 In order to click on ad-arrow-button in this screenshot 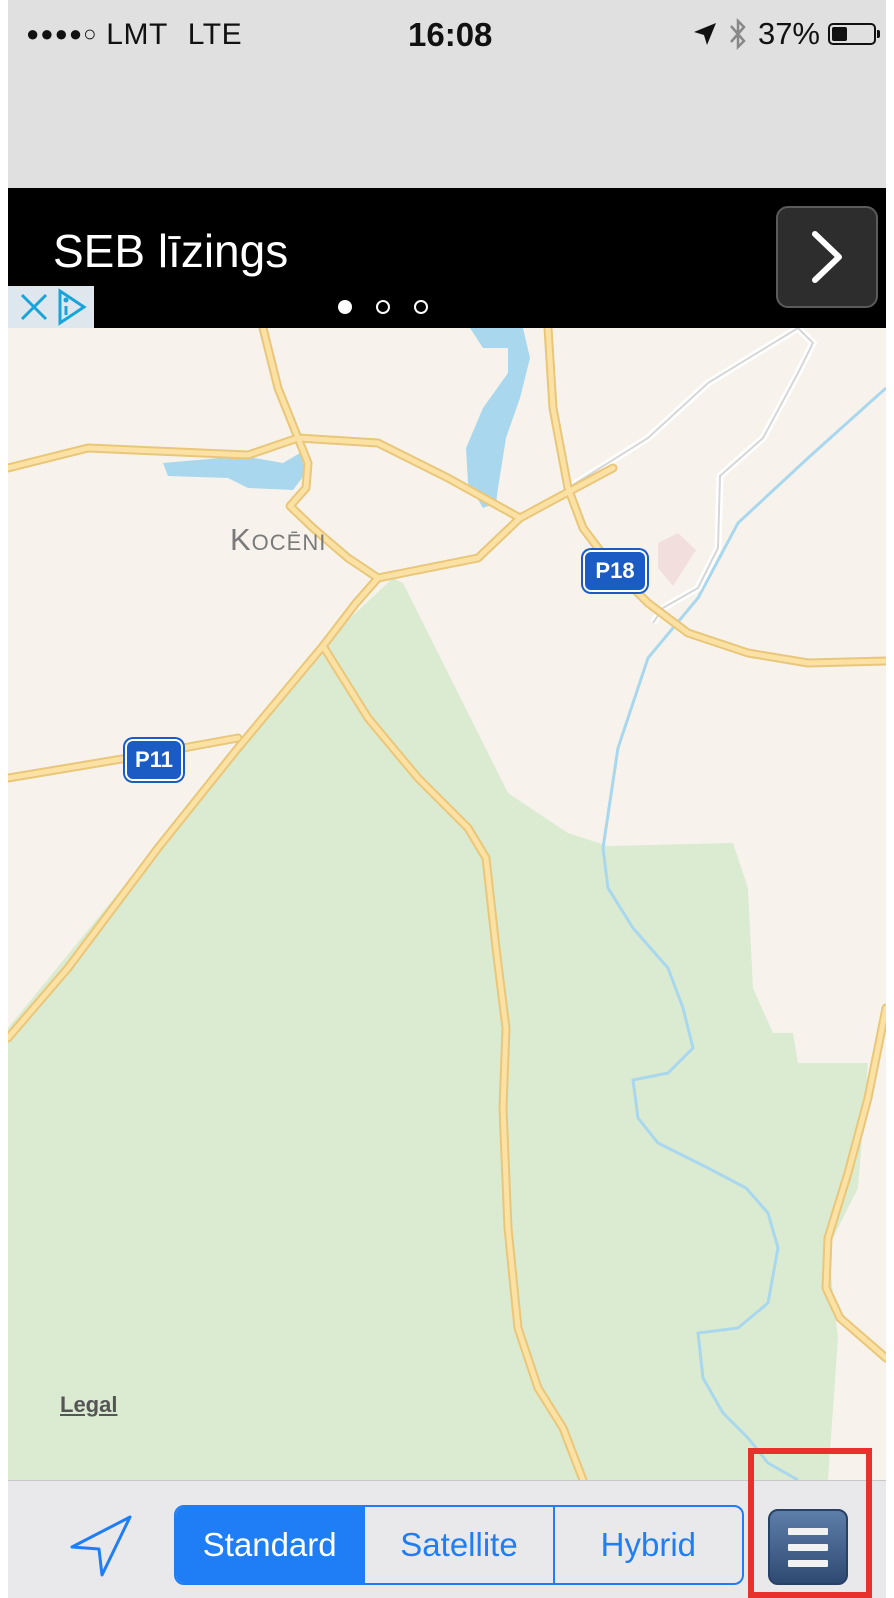, I will do `click(827, 257)`.